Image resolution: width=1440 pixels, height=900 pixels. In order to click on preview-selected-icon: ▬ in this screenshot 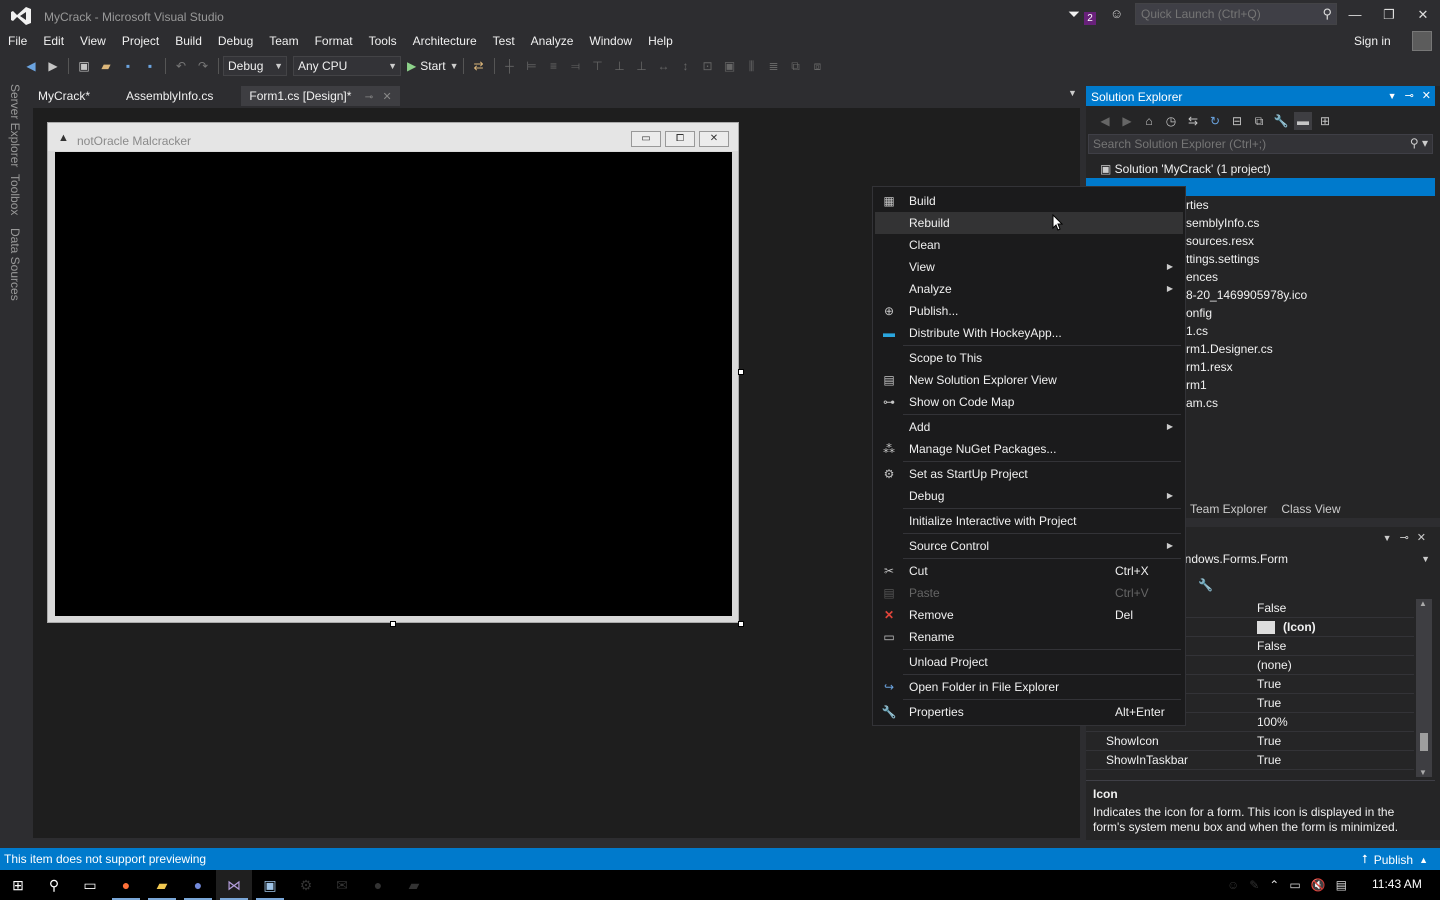, I will do `click(1303, 121)`.